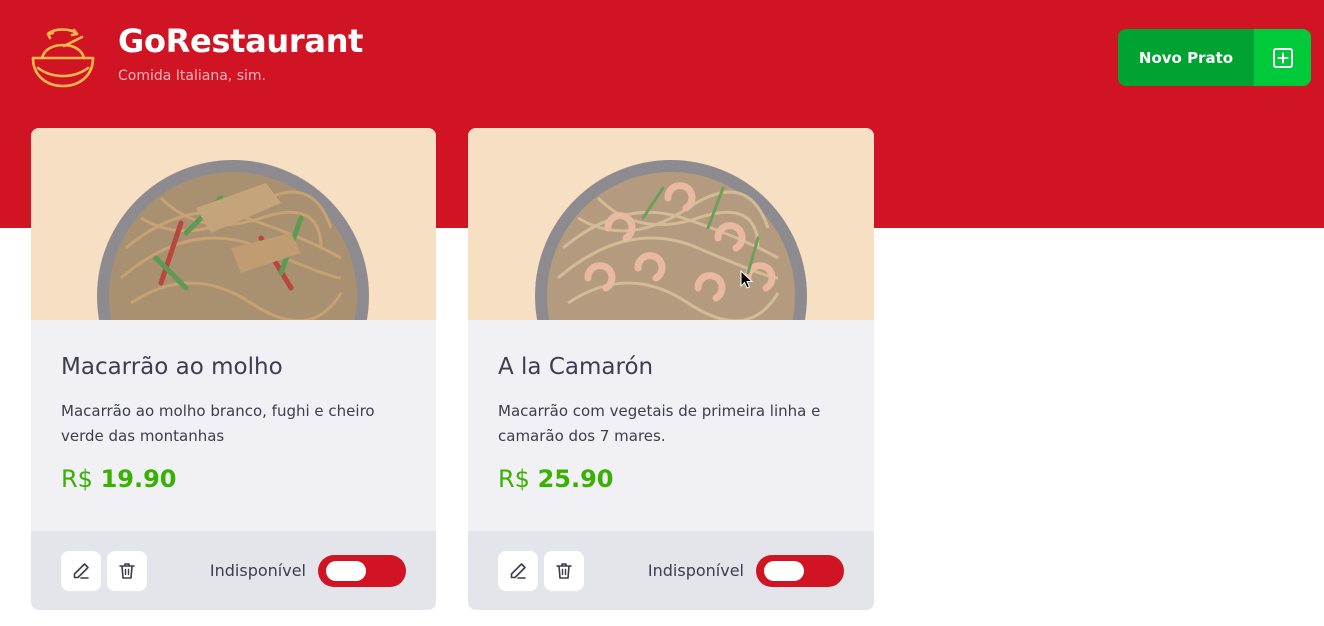 The width and height of the screenshot is (1324, 626). Describe the element at coordinates (747, 281) in the screenshot. I see `mouse-cursor-icon` at that location.